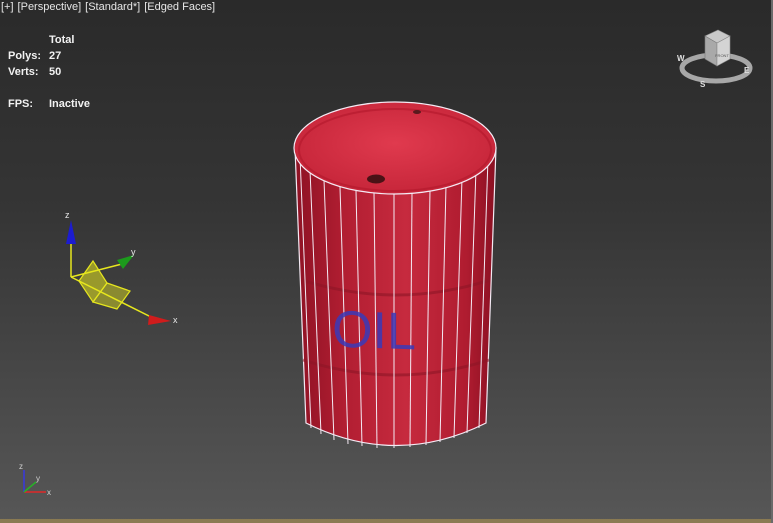 The image size is (773, 523). I want to click on verts-value: 50, so click(55, 72).